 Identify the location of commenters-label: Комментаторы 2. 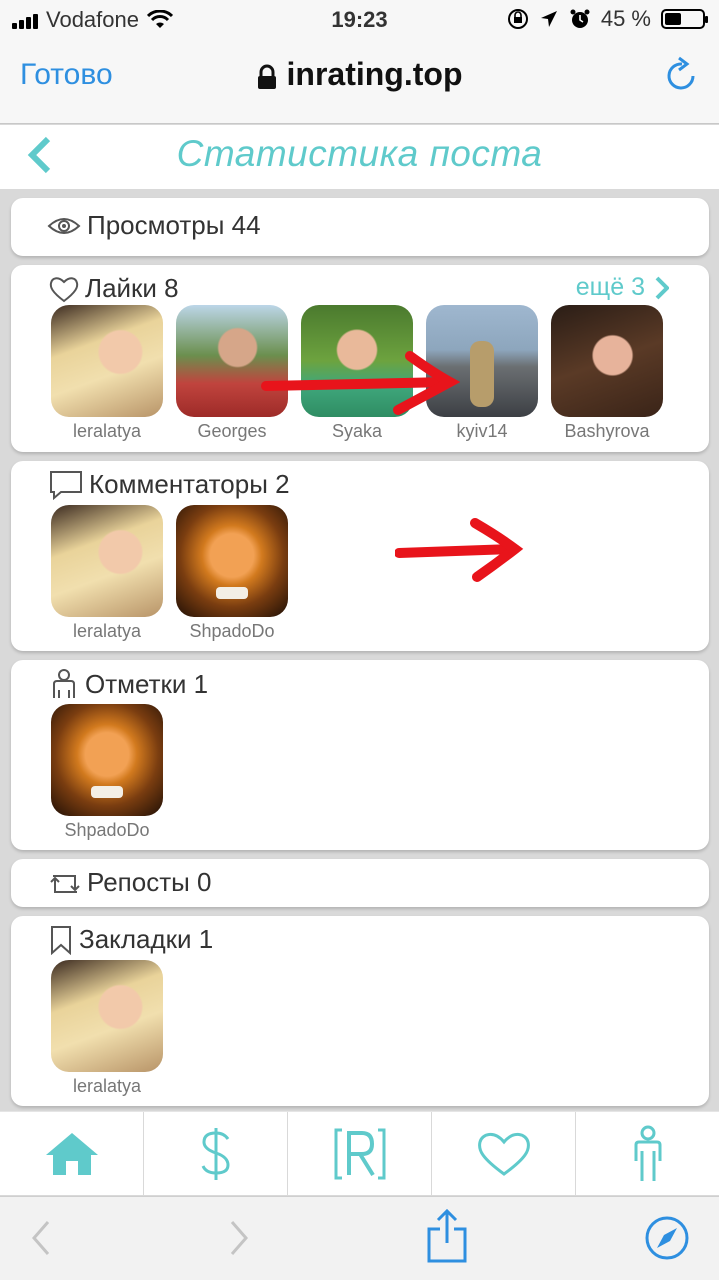
(189, 484).